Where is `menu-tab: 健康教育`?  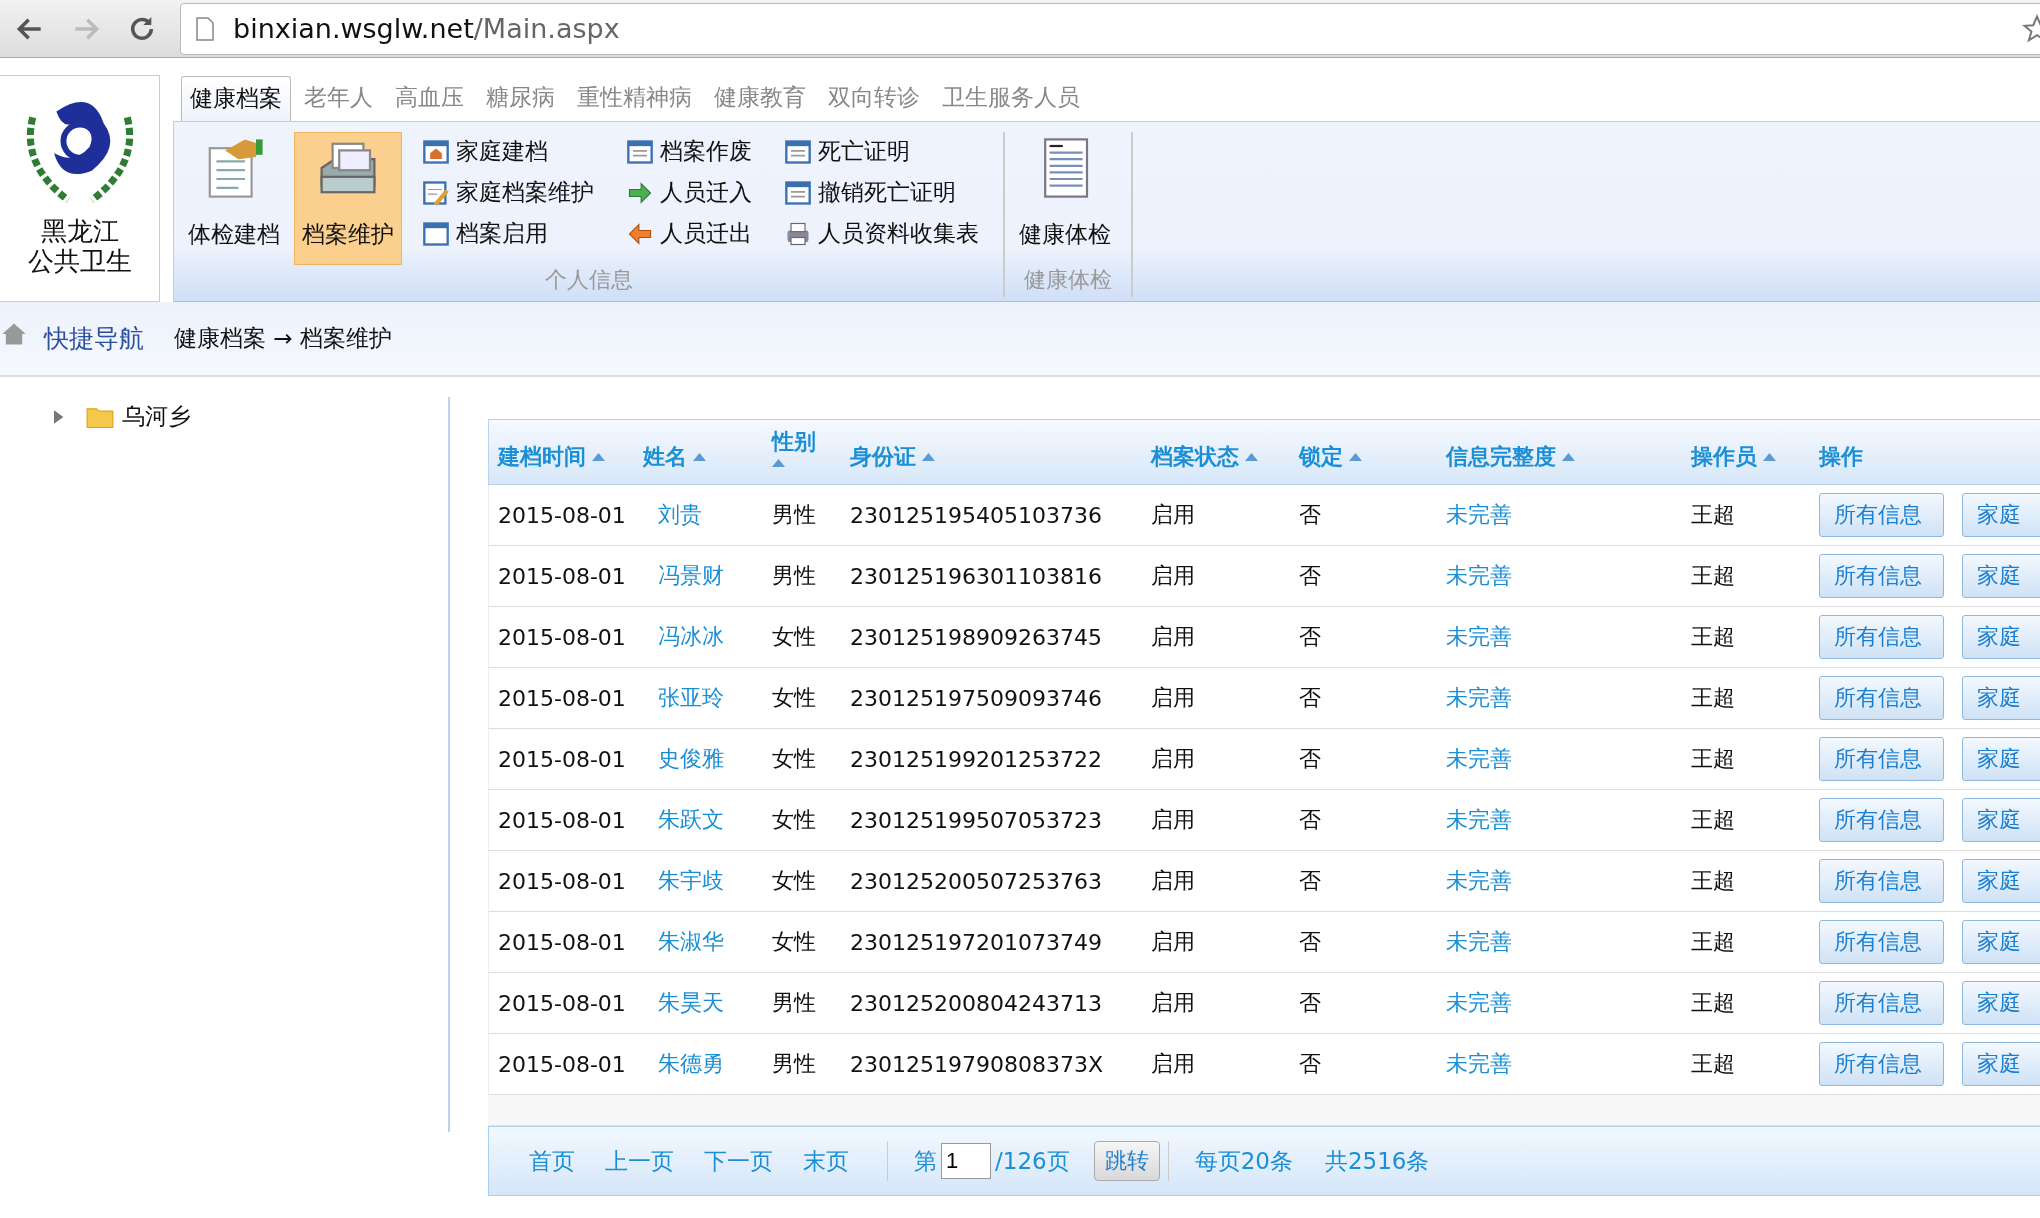
menu-tab: 健康教育 is located at coordinates (760, 98).